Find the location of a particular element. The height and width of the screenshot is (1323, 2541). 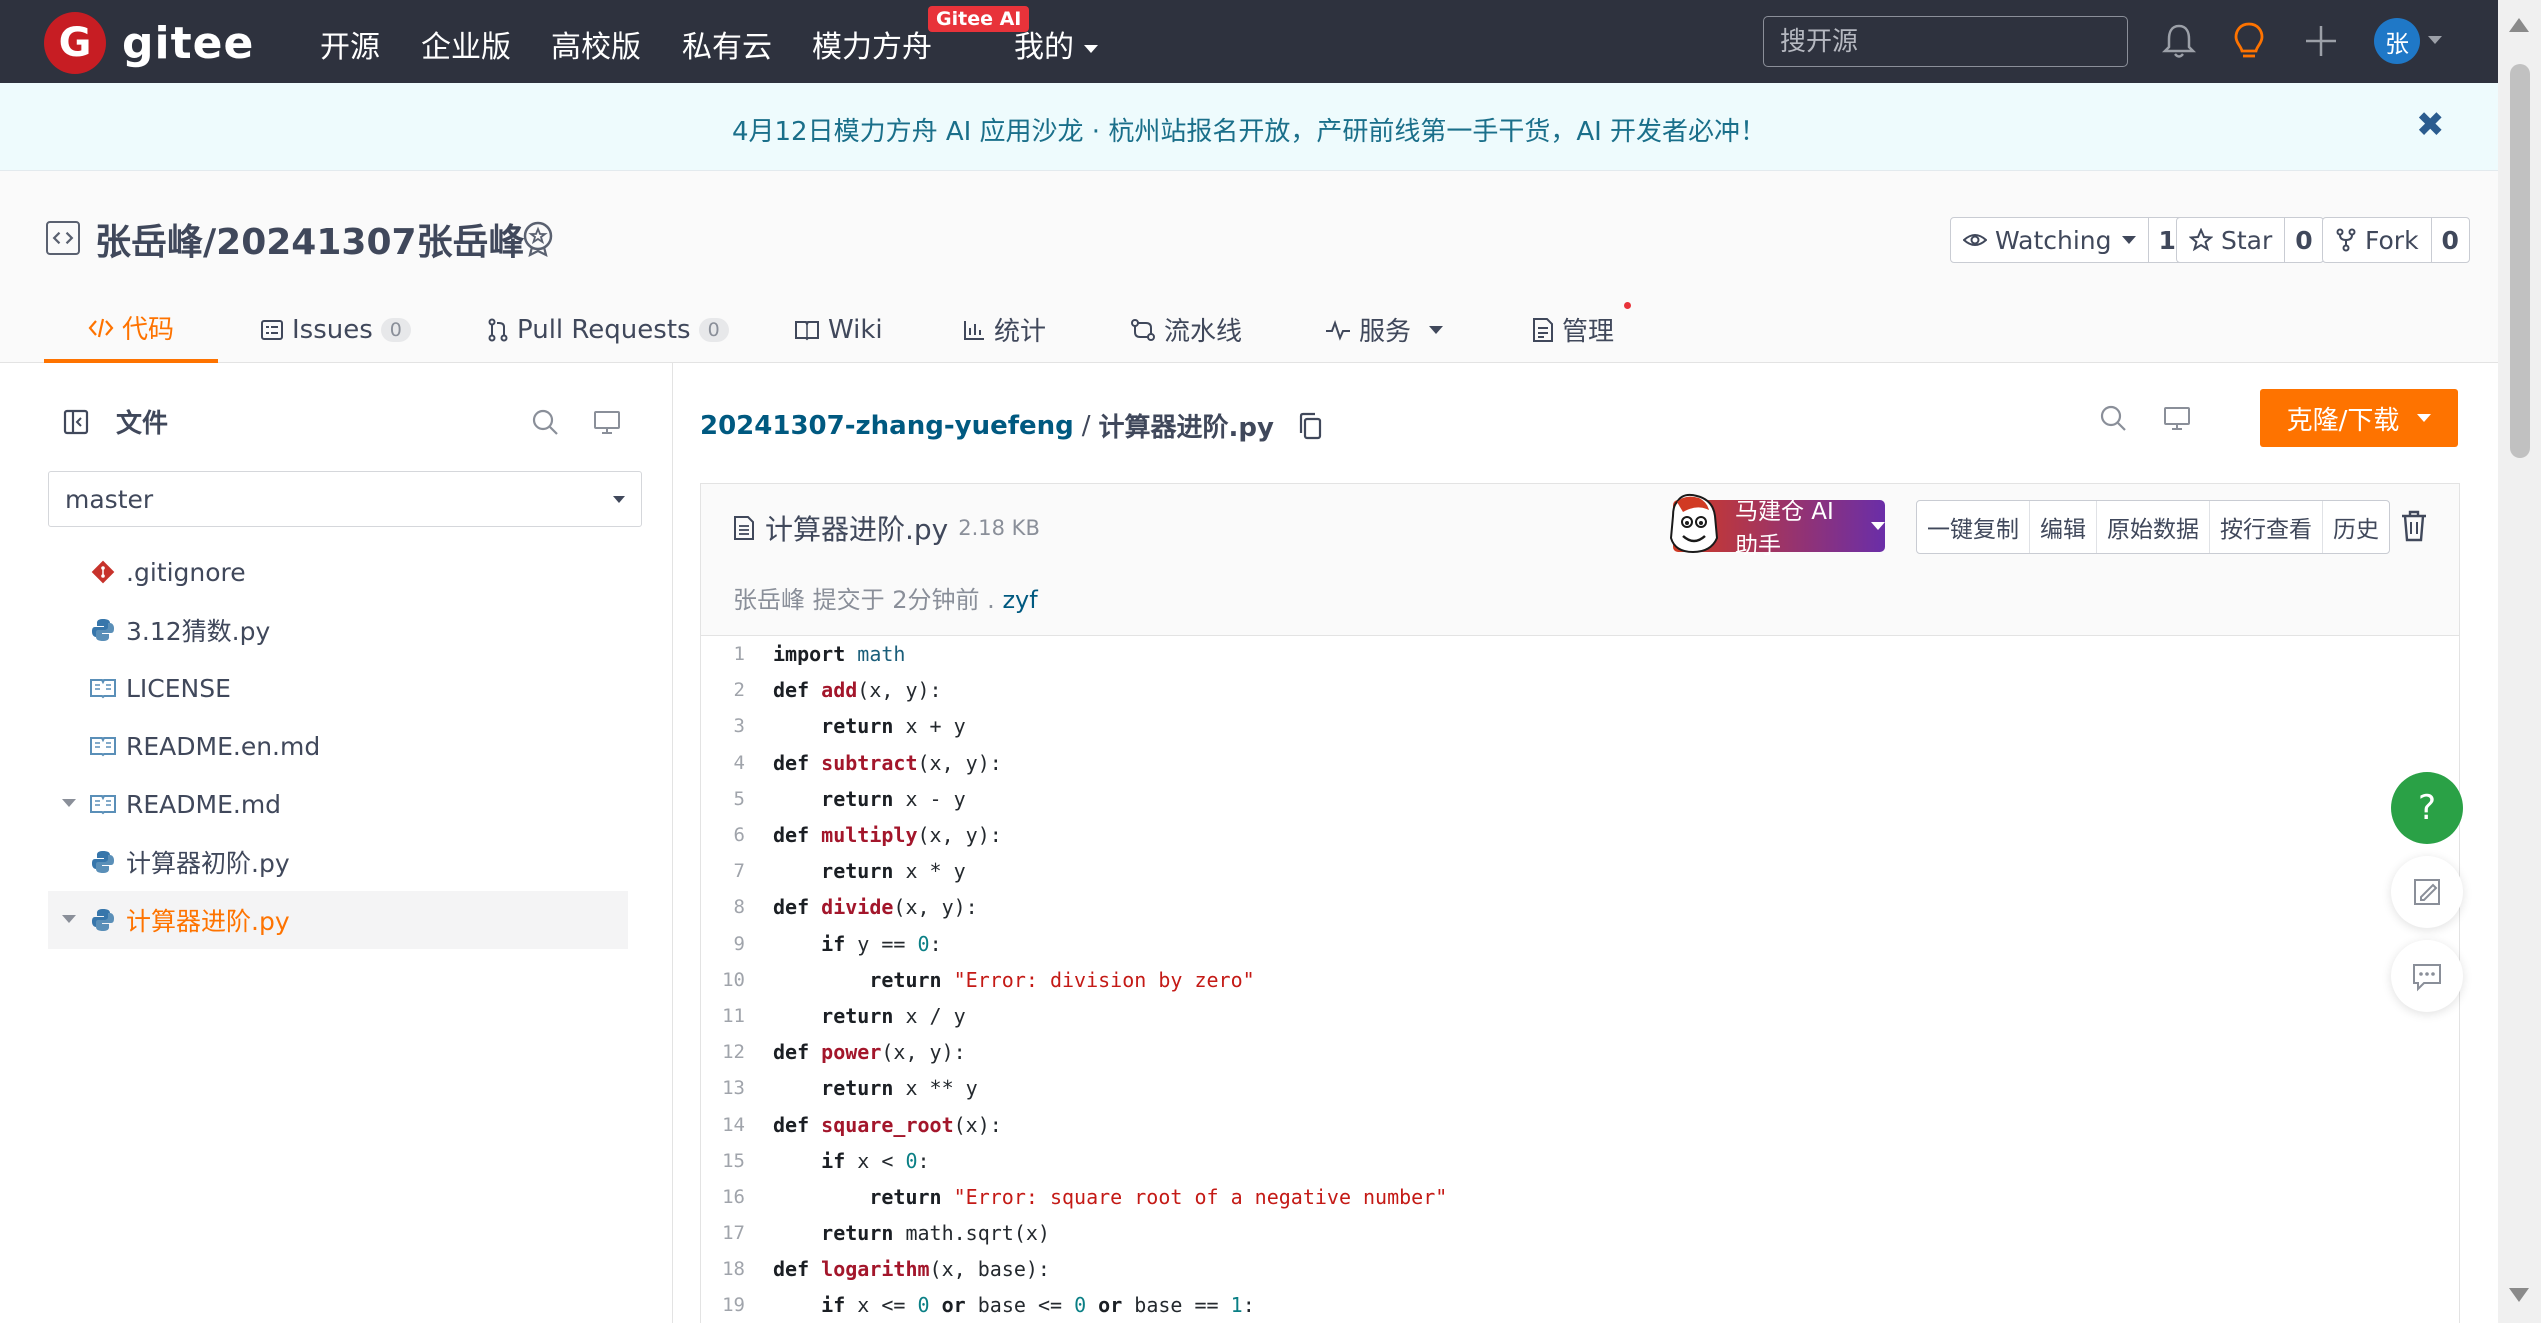

avatar: 张 is located at coordinates (2397, 41).